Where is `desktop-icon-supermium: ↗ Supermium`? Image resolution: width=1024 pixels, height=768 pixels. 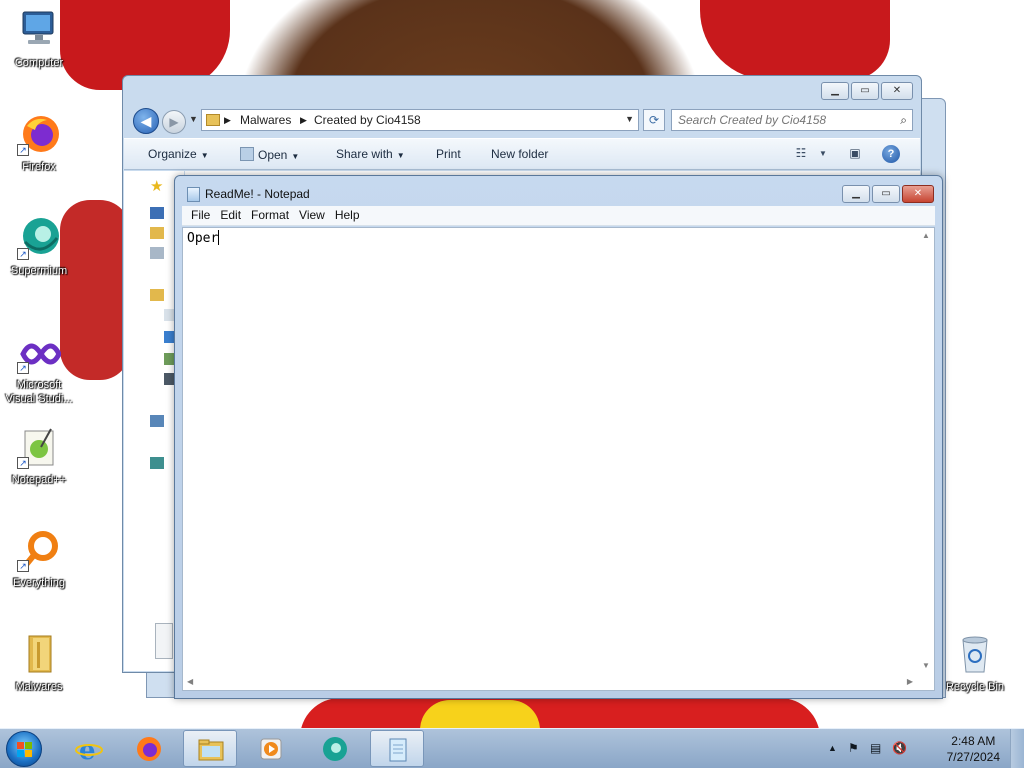 desktop-icon-supermium: ↗ Supermium is located at coordinates (39, 247).